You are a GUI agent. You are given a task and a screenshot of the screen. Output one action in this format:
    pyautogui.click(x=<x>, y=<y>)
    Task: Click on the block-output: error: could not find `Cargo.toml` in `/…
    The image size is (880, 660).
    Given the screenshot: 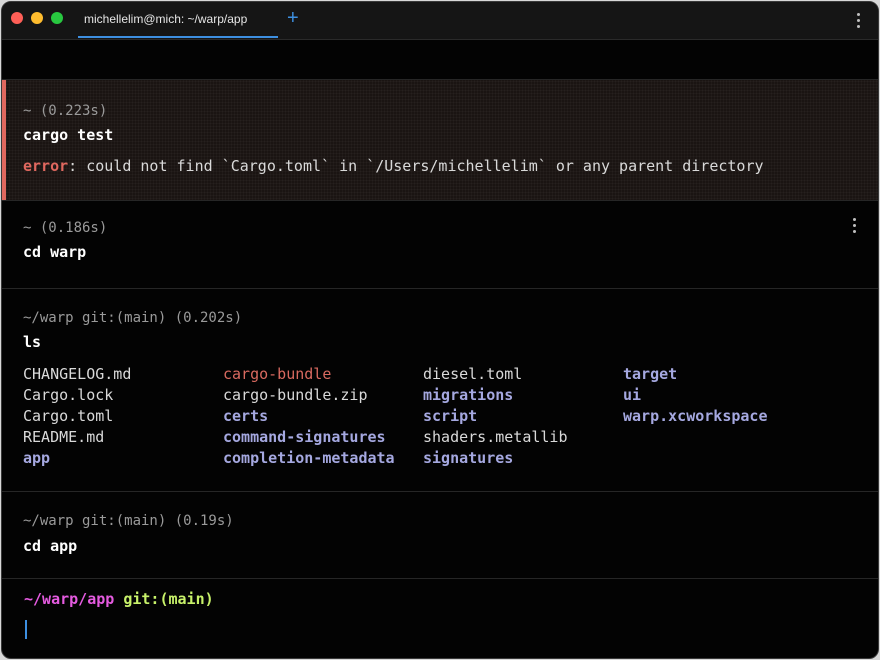 What is the action you would take?
    pyautogui.click(x=393, y=166)
    